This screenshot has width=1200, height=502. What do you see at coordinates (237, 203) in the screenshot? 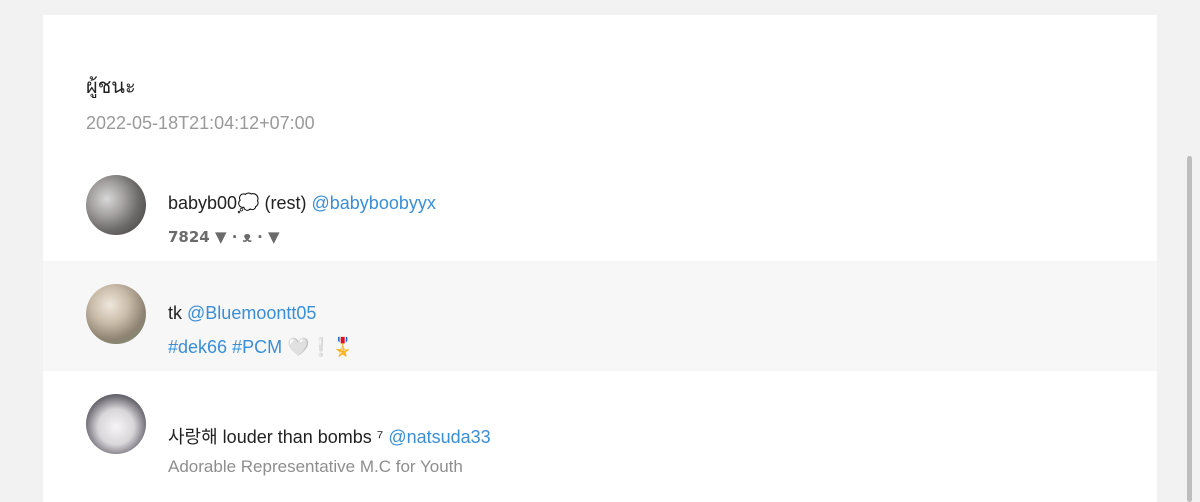
I see `display-name: babyb00💭 (rest)` at bounding box center [237, 203].